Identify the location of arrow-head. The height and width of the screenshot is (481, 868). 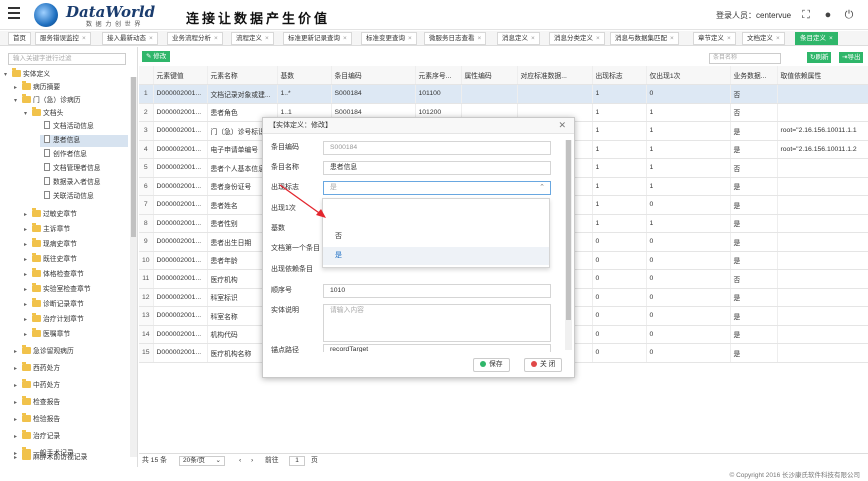
(321, 213).